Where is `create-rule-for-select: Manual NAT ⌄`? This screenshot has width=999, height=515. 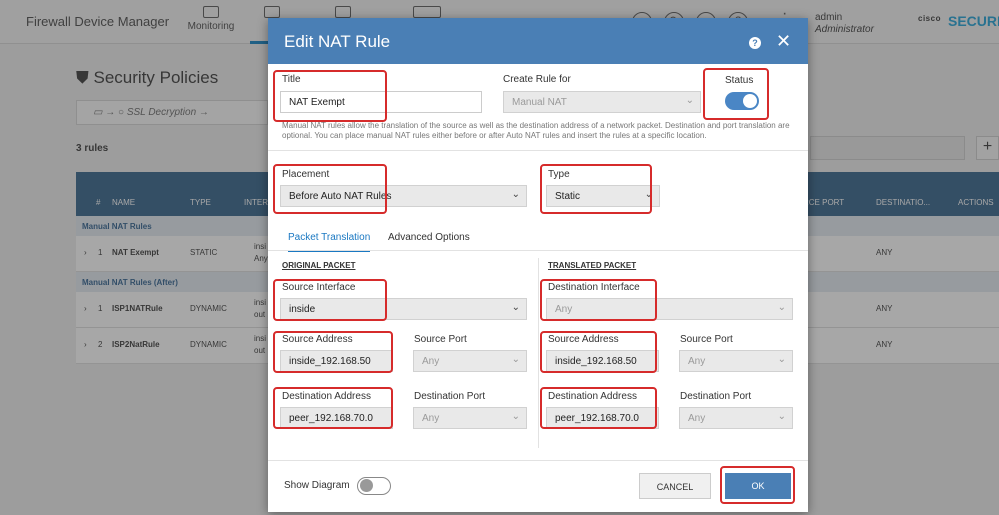 create-rule-for-select: Manual NAT ⌄ is located at coordinates (602, 102).